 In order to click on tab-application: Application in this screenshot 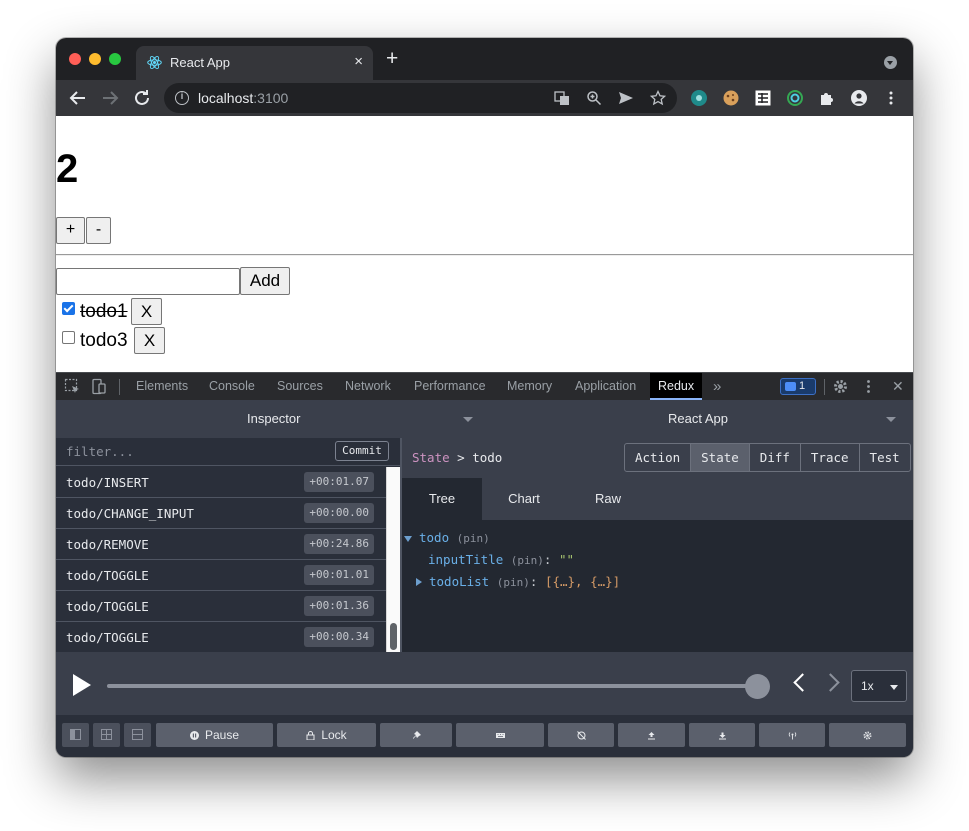, I will do `click(605, 386)`.